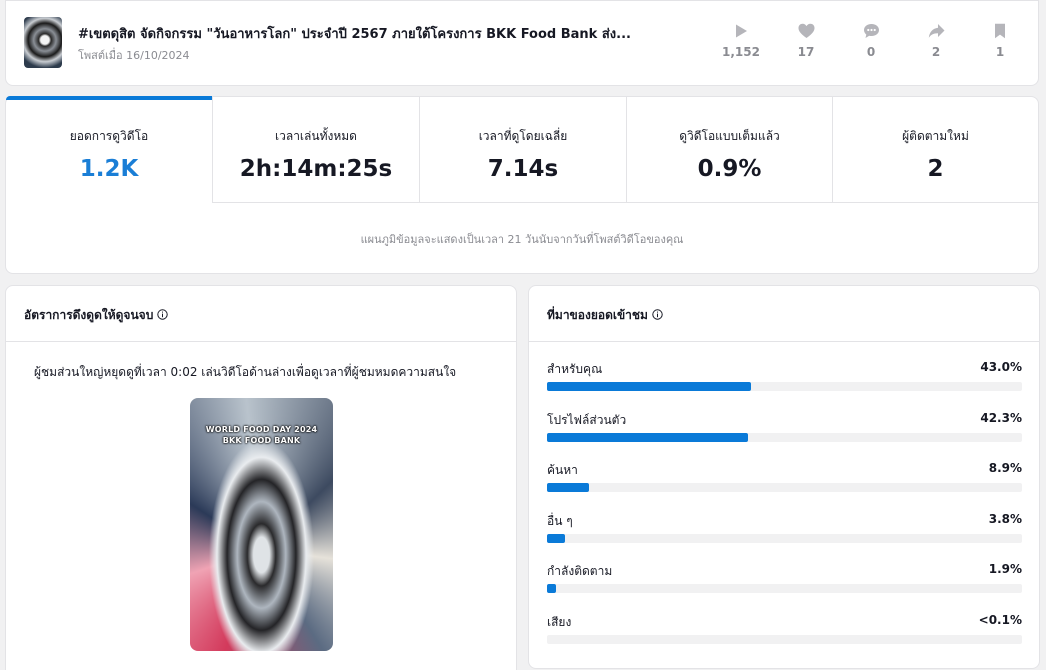 The height and width of the screenshot is (670, 1046). Describe the element at coordinates (562, 470) in the screenshot. I see `traffic-source-name: ค้นหา` at that location.